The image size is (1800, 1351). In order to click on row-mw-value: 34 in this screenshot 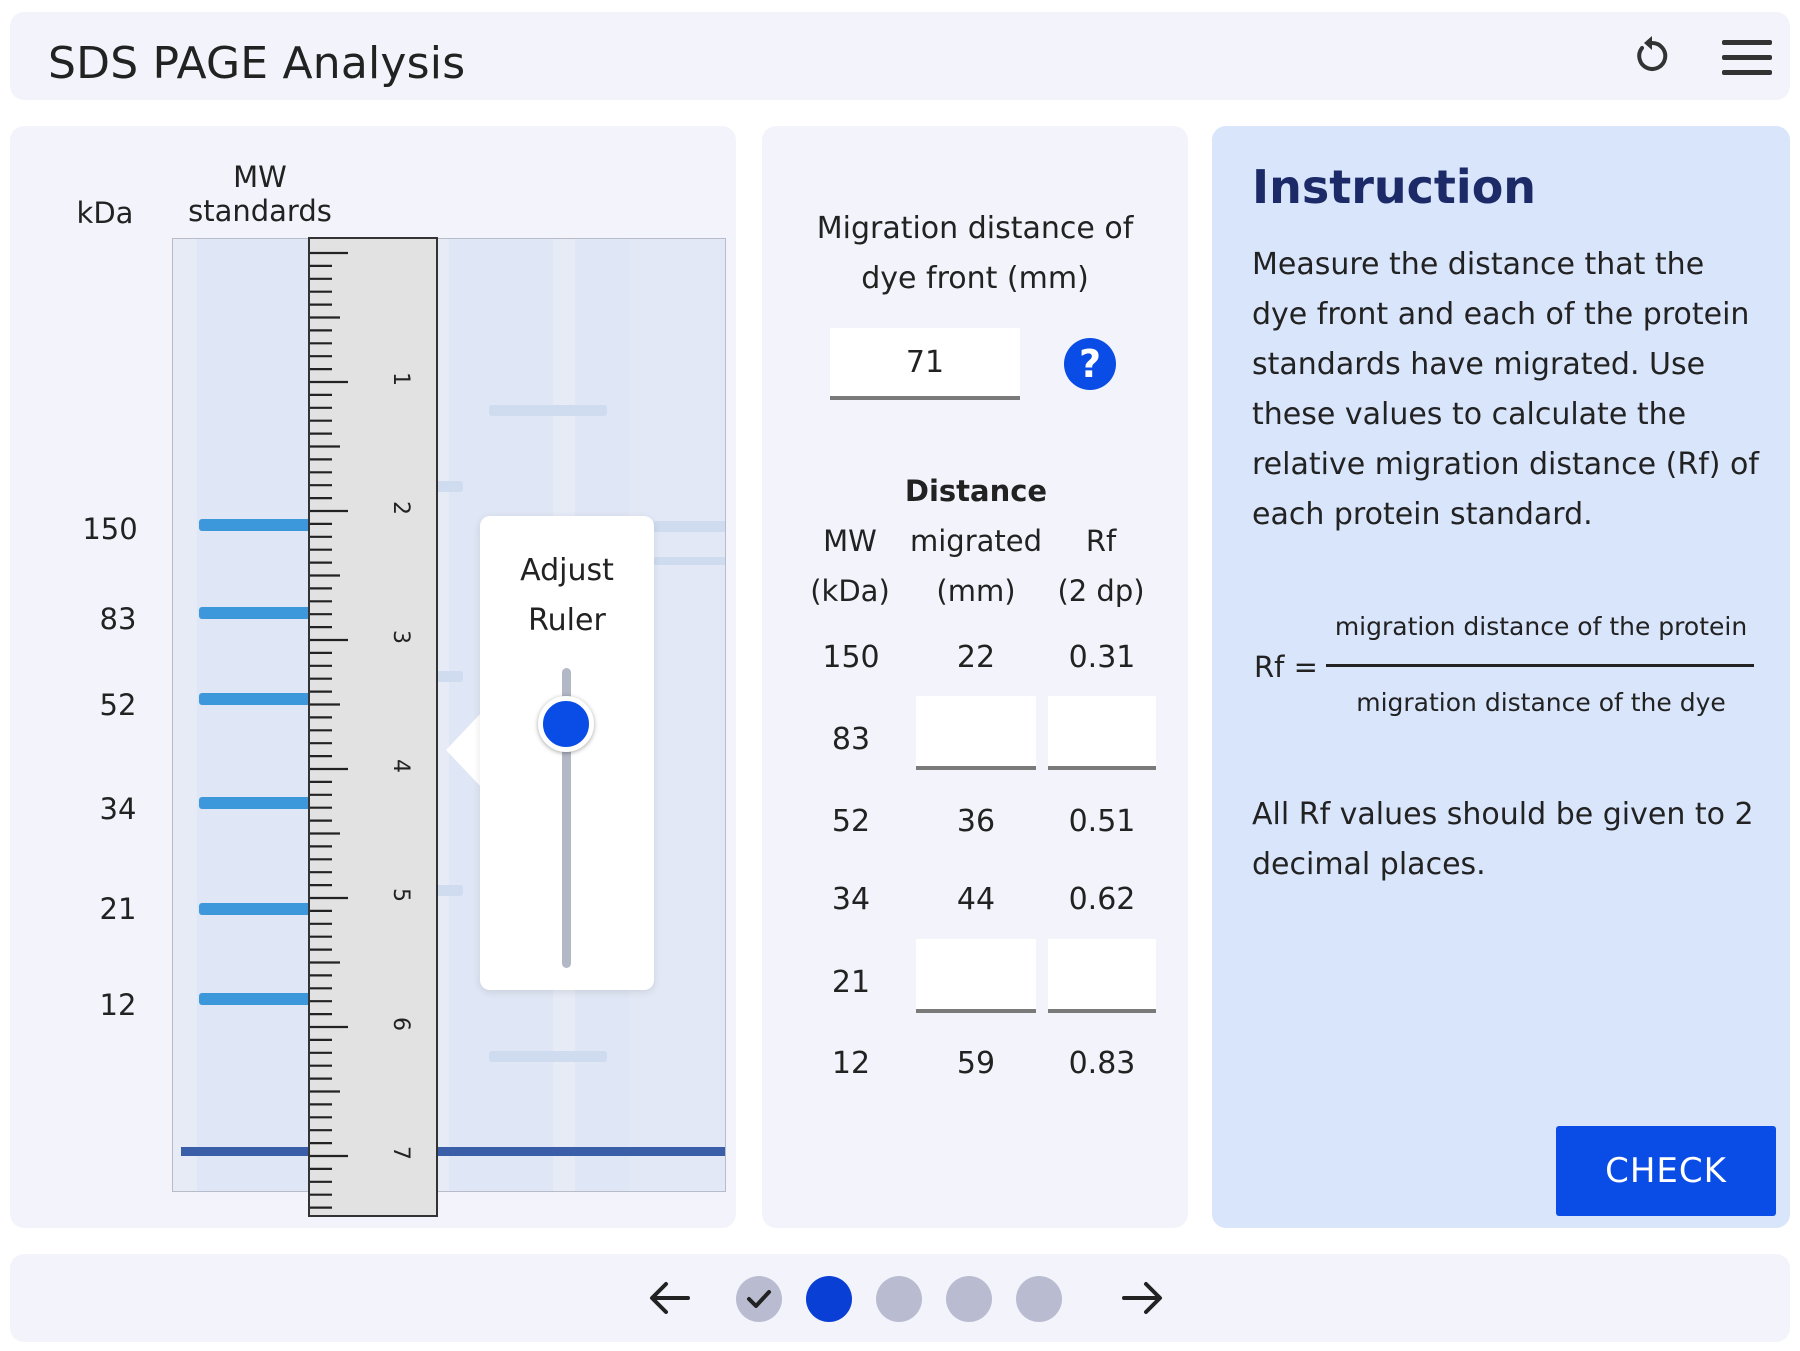, I will do `click(851, 899)`.